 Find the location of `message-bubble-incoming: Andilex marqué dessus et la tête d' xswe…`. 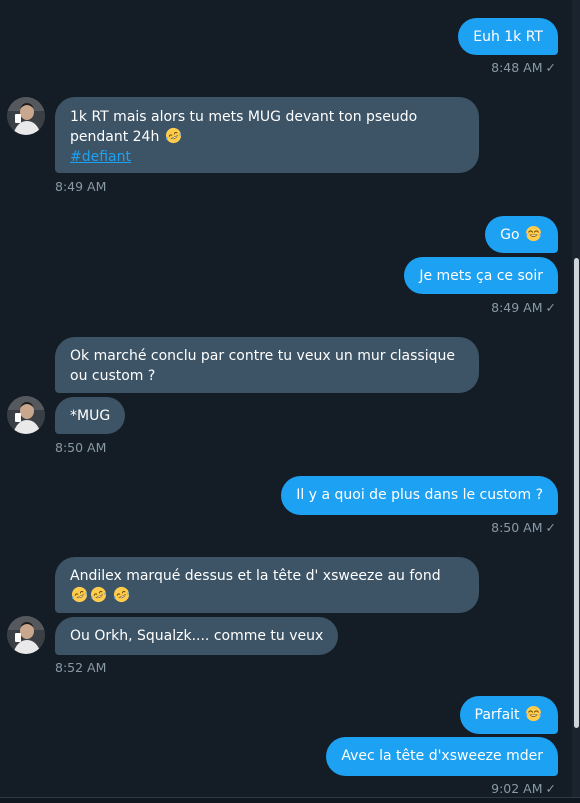

message-bubble-incoming: Andilex marqué dessus et la tête d' xswe… is located at coordinates (267, 585).